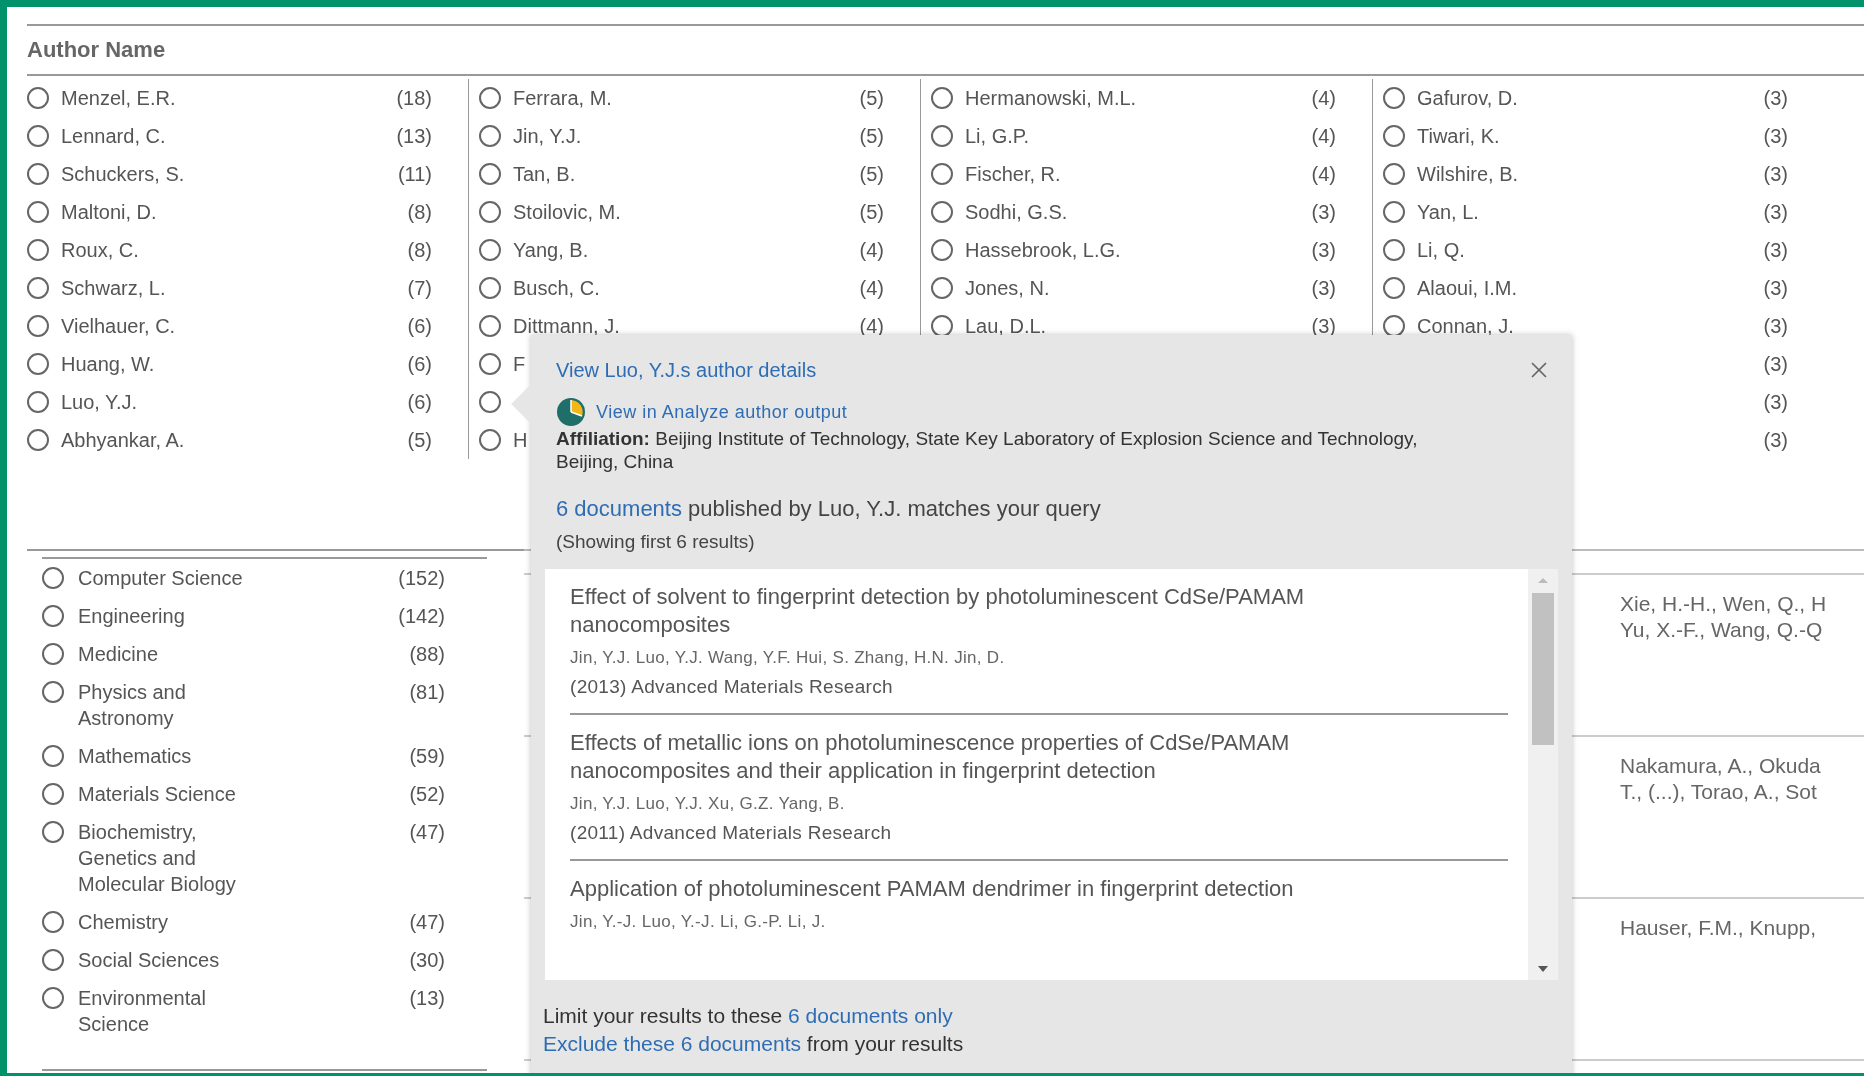  I want to click on document-title: Effect of solvent to fingerprint detection by photoluminescent CdSe/PAMAM nanocomposites, so click(979, 611).